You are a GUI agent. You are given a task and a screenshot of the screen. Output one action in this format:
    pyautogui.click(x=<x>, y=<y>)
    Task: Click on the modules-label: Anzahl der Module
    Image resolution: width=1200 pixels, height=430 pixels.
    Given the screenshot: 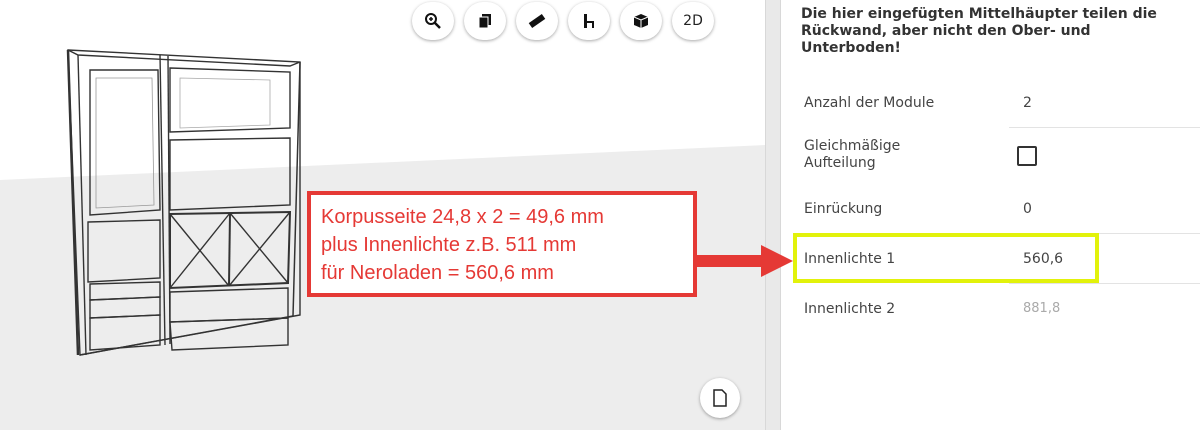 What is the action you would take?
    pyautogui.click(x=869, y=103)
    